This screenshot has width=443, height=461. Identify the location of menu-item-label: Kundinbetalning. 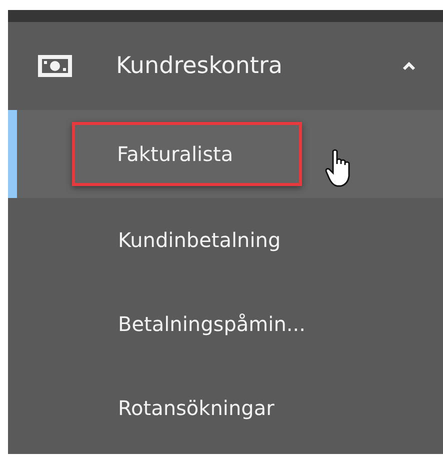
(199, 240).